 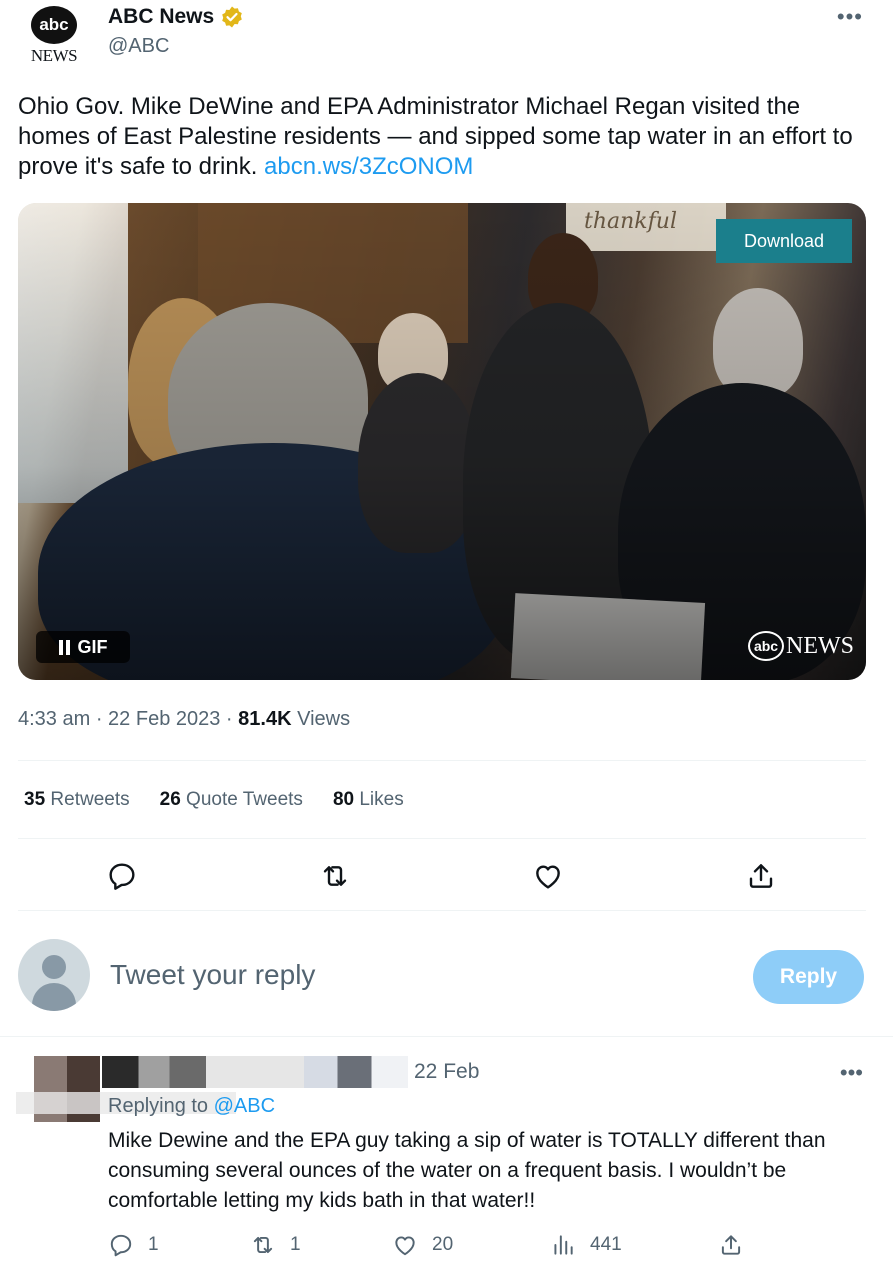 I want to click on logo-wordmark: NEWS, so click(x=54, y=55).